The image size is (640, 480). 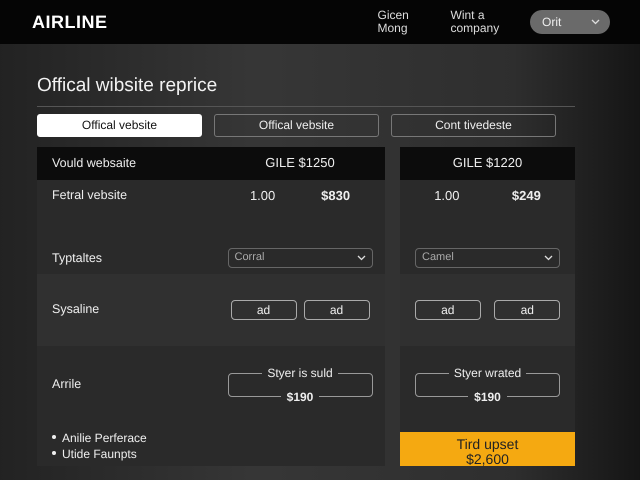 What do you see at coordinates (487, 163) in the screenshot?
I see `price-text: GILE $1220` at bounding box center [487, 163].